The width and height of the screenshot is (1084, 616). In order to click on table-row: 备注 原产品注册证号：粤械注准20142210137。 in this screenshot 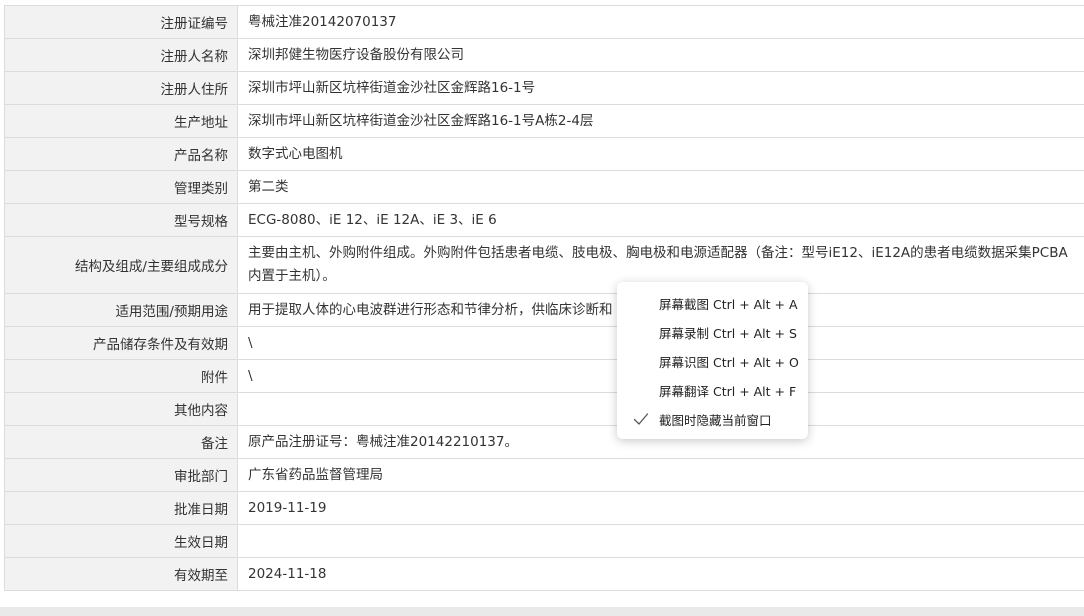, I will do `click(544, 442)`.